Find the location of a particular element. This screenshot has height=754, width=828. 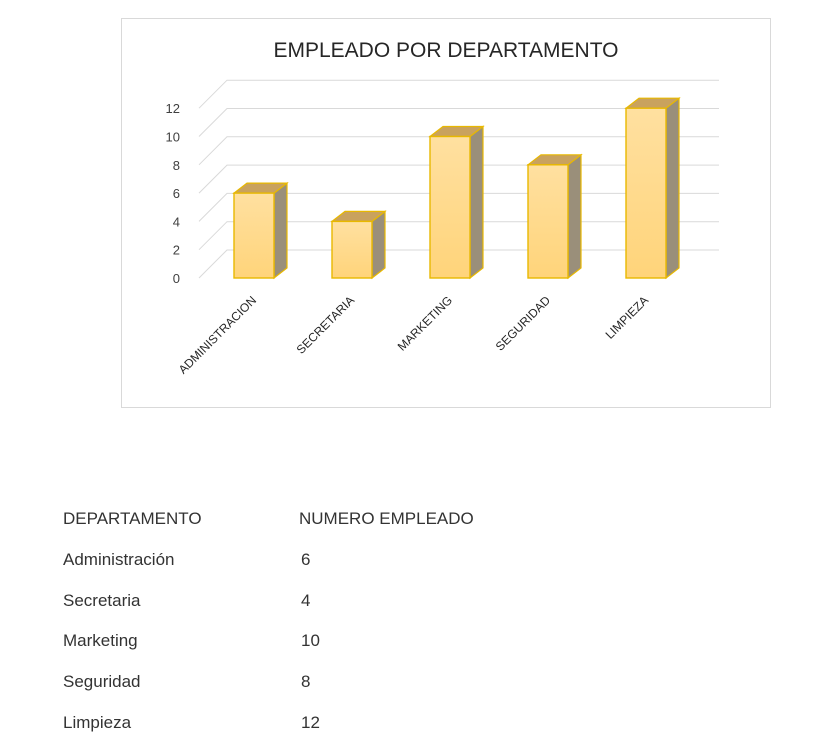

table-cell-count: 12 is located at coordinates (310, 722).